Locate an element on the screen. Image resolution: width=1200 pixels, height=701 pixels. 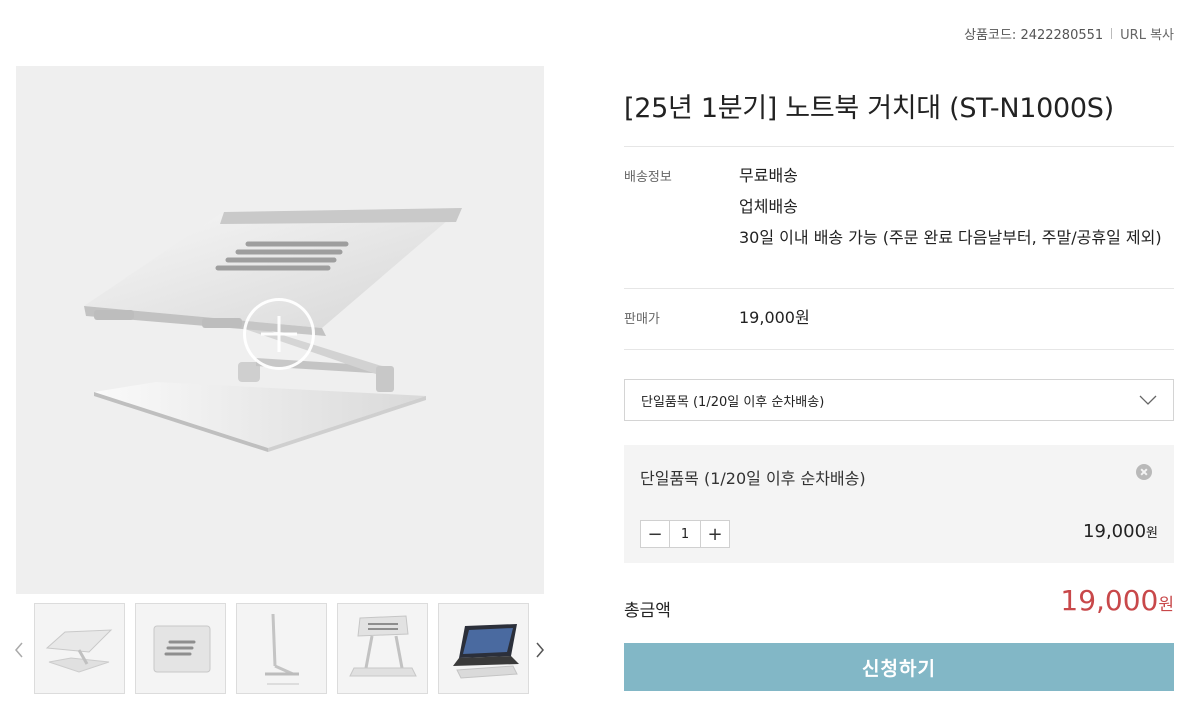
total-price: 19,000원 is located at coordinates (1117, 600).